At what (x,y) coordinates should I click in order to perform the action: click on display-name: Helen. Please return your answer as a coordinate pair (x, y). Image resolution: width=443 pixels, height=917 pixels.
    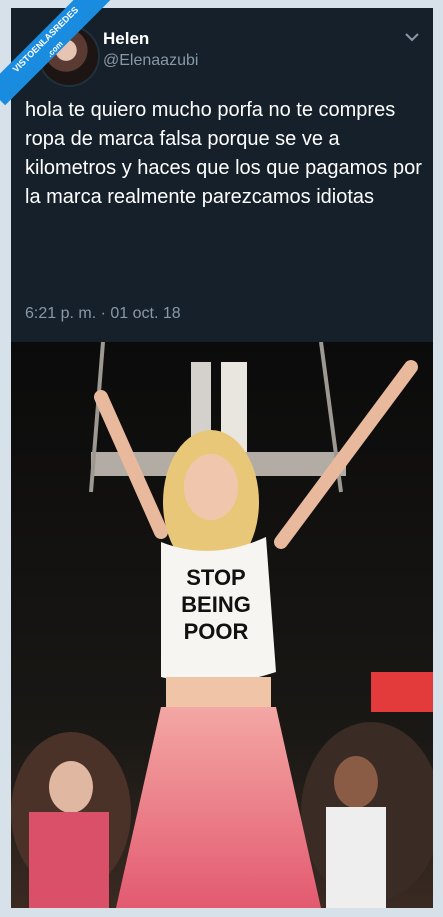
    Looking at the image, I should click on (126, 39).